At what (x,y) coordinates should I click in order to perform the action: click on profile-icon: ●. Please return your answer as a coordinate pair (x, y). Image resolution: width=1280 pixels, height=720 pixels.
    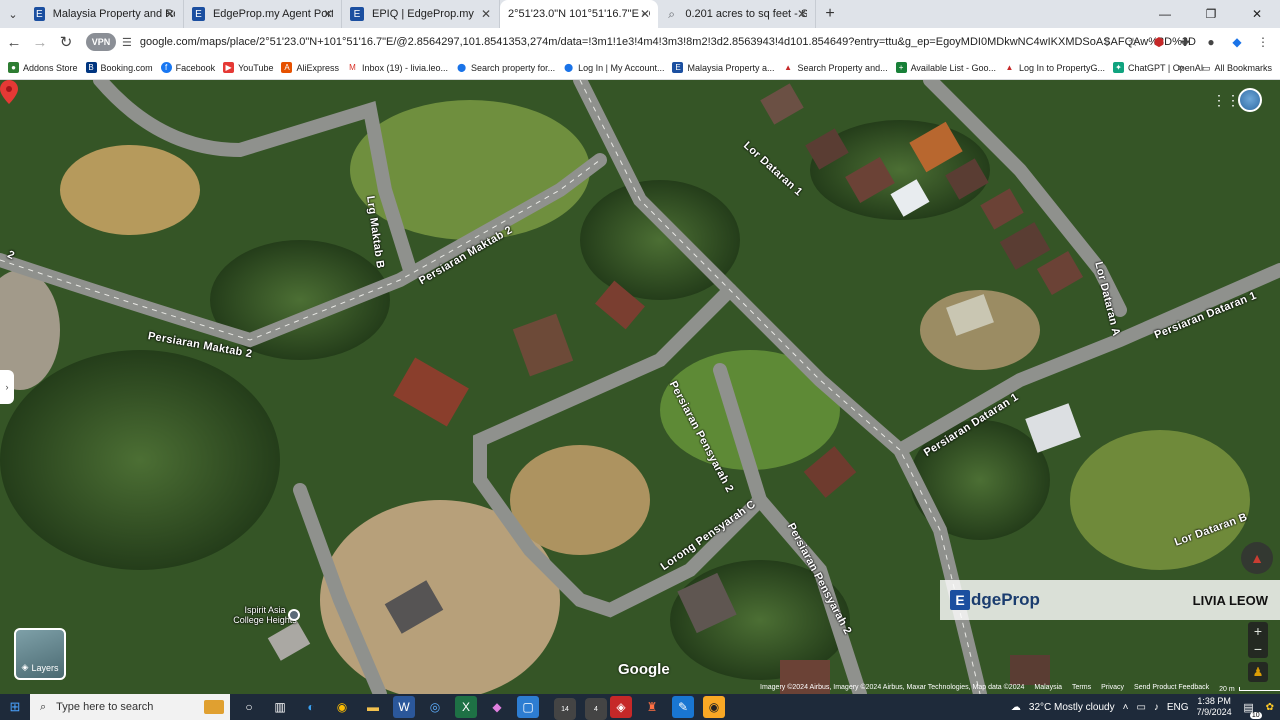
    Looking at the image, I should click on (1211, 42).